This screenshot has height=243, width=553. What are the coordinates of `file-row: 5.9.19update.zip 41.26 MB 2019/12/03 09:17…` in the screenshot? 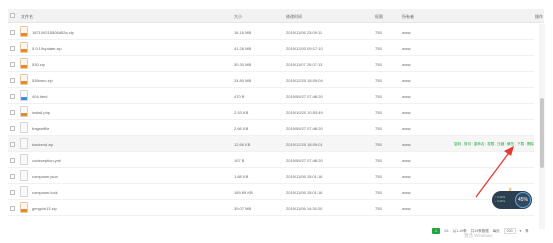 It's located at (271, 48).